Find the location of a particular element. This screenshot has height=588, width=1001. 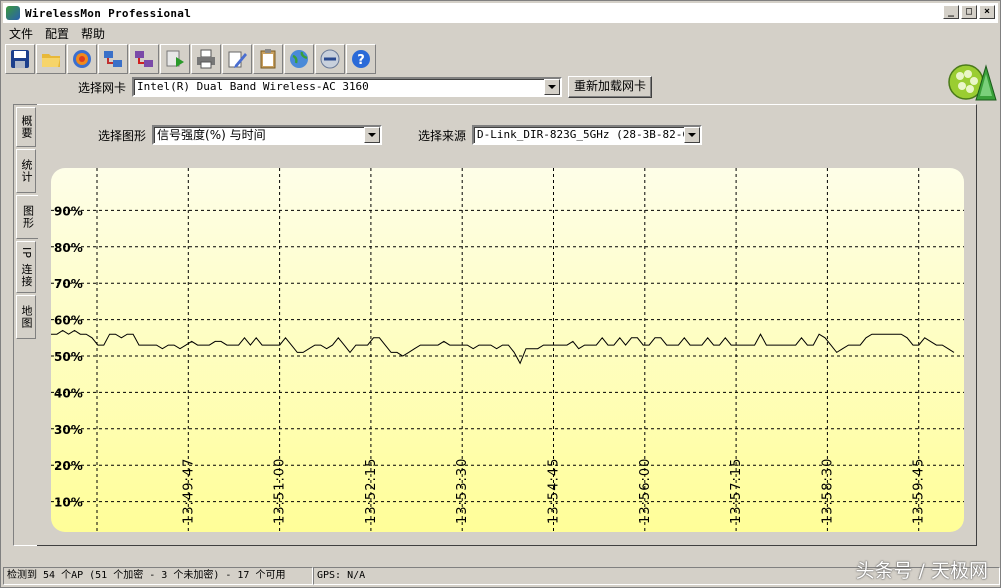

tab-map-label: 地图 is located at coordinates (26, 317).